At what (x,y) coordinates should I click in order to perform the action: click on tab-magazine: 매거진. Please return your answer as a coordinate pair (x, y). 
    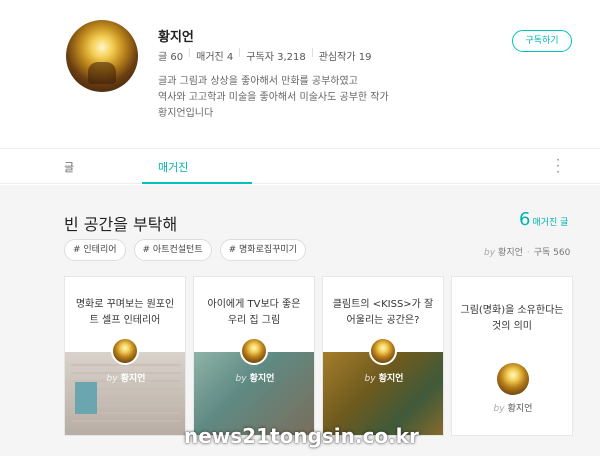
    Looking at the image, I should click on (173, 167).